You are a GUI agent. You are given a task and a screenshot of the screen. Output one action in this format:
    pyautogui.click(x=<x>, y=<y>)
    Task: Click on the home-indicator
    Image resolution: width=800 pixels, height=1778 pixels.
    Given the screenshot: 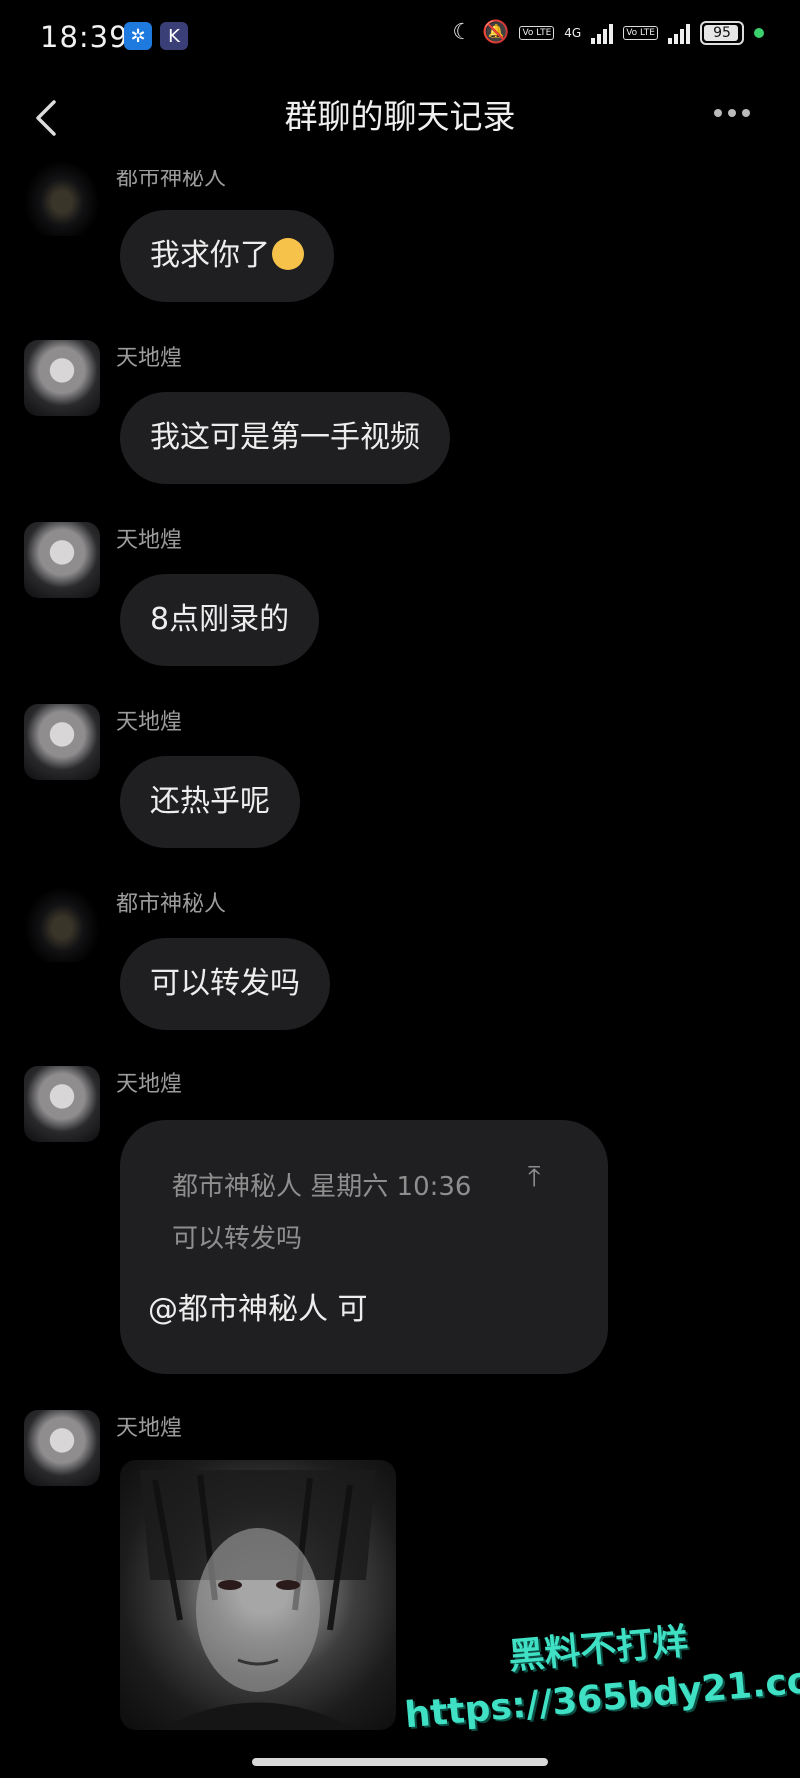 What is the action you would take?
    pyautogui.click(x=400, y=1762)
    